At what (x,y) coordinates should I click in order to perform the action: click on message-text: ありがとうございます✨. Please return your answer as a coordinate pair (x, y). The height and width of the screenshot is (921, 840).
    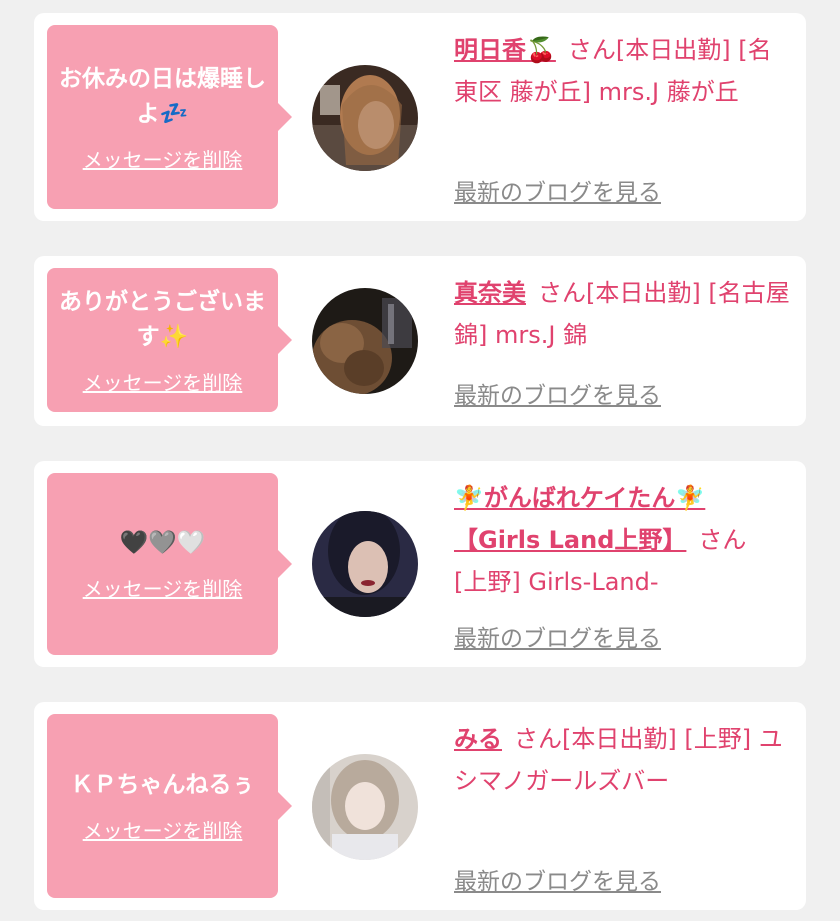
    Looking at the image, I should click on (162, 319).